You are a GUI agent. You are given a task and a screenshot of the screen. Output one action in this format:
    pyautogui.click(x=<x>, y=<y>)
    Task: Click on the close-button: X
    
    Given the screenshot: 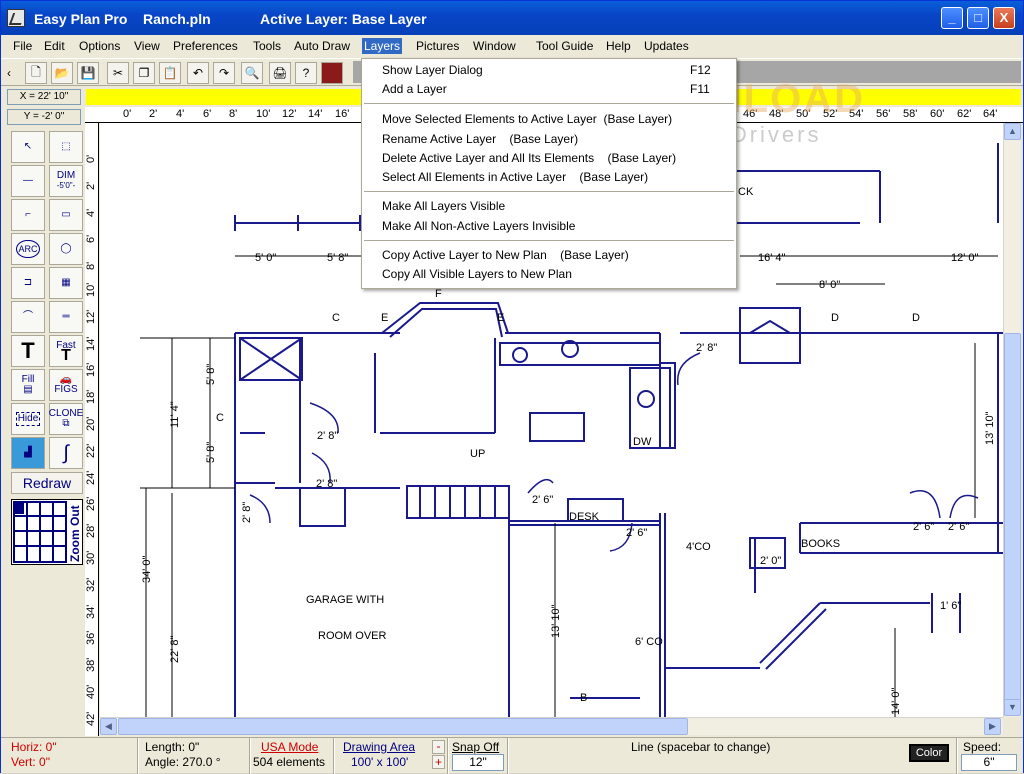 What is the action you would take?
    pyautogui.click(x=1004, y=18)
    